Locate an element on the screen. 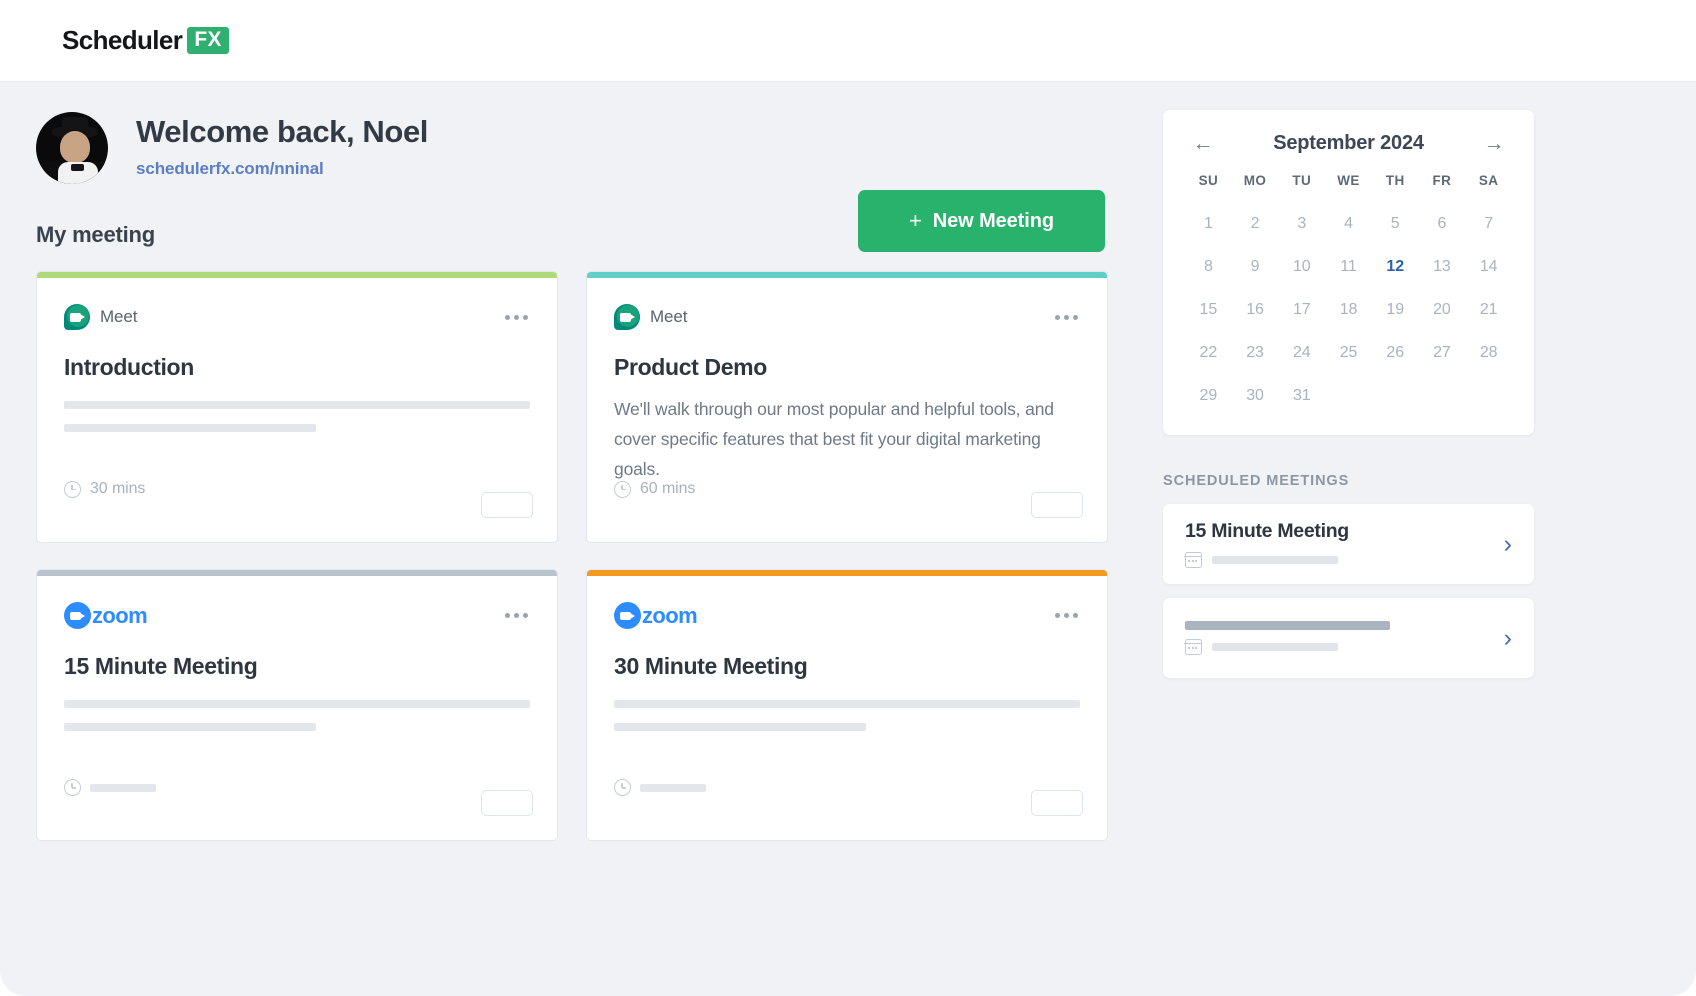 The height and width of the screenshot is (996, 1696). calendar-day: 21 is located at coordinates (1488, 310).